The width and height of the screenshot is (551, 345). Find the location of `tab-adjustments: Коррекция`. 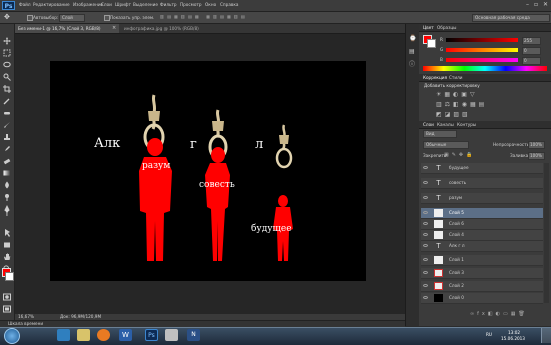

tab-adjustments: Коррекция is located at coordinates (435, 77).